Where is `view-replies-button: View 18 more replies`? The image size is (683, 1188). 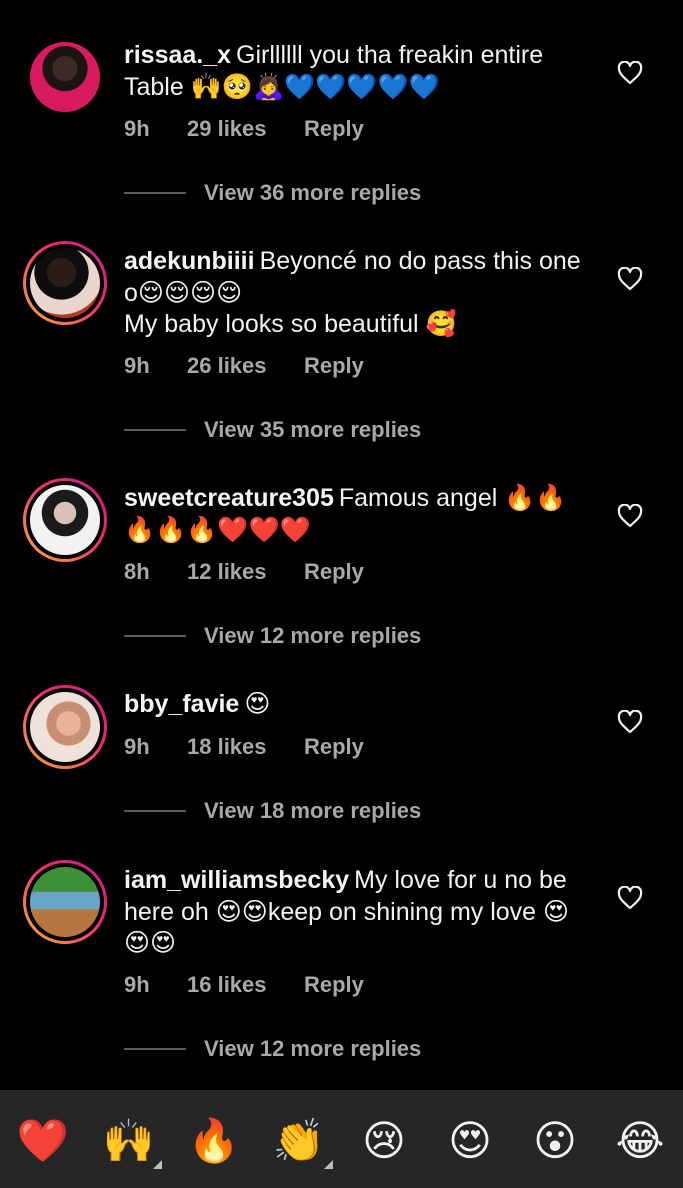 view-replies-button: View 18 more replies is located at coordinates (272, 811).